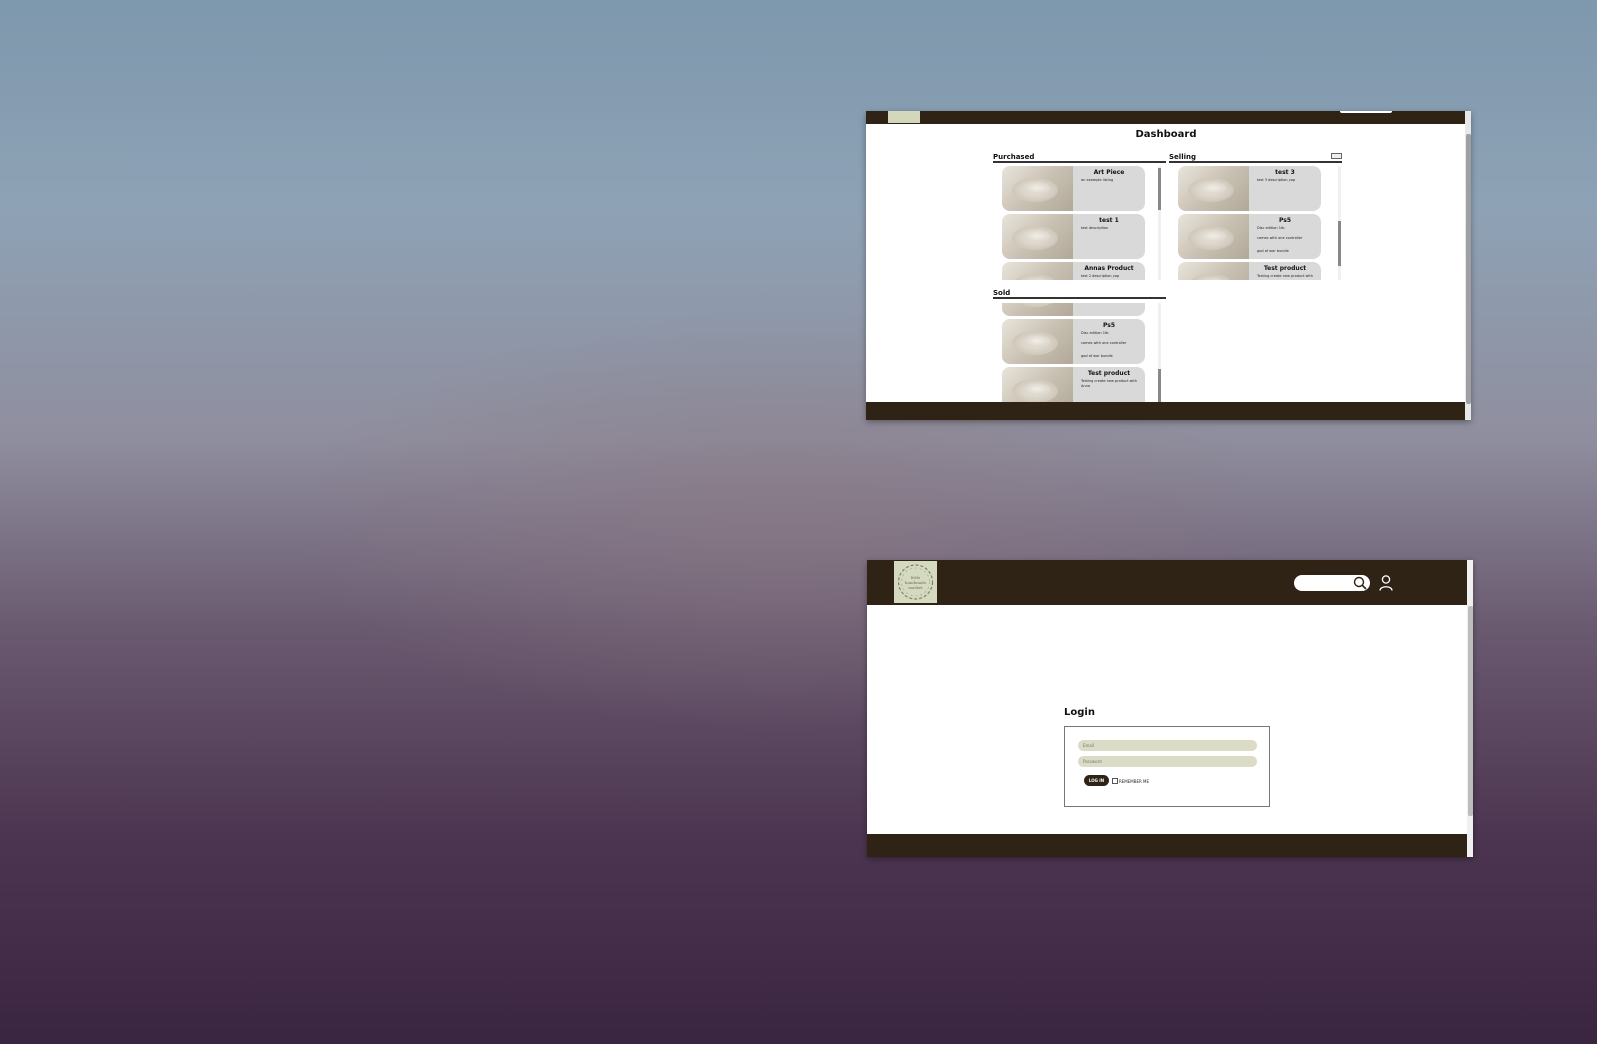 The height and width of the screenshot is (1044, 1597). What do you see at coordinates (1097, 180) in the screenshot?
I see `item-desc: an example listing` at bounding box center [1097, 180].